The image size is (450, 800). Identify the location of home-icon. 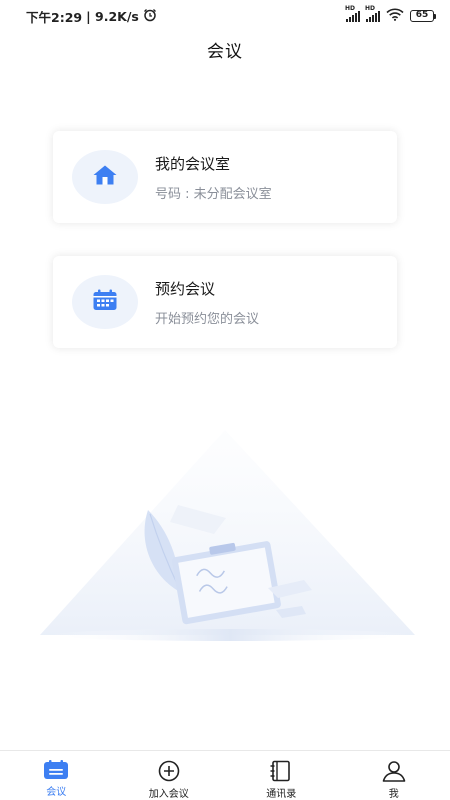
(105, 177).